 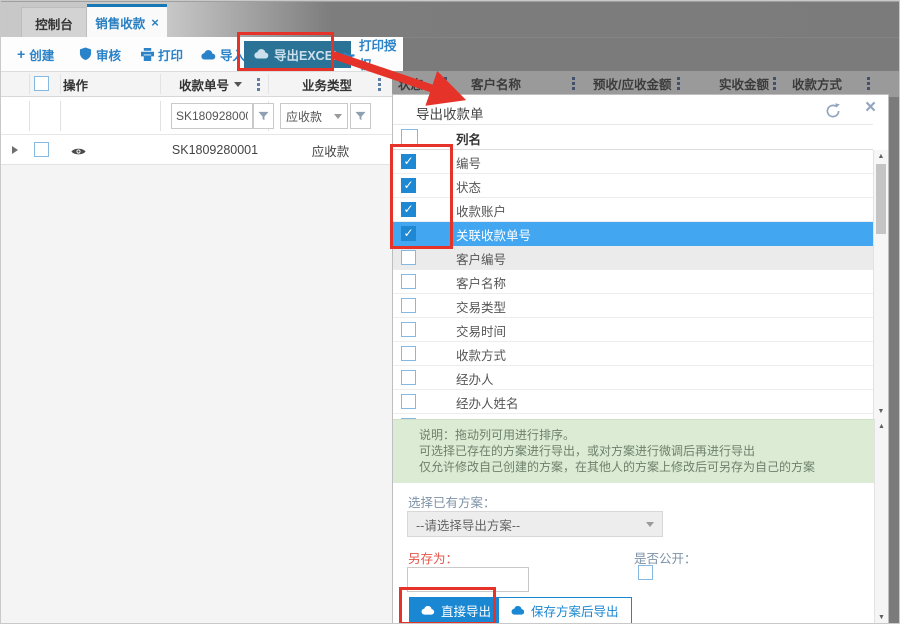 I want to click on column-header-operation: 操作, so click(x=75, y=84).